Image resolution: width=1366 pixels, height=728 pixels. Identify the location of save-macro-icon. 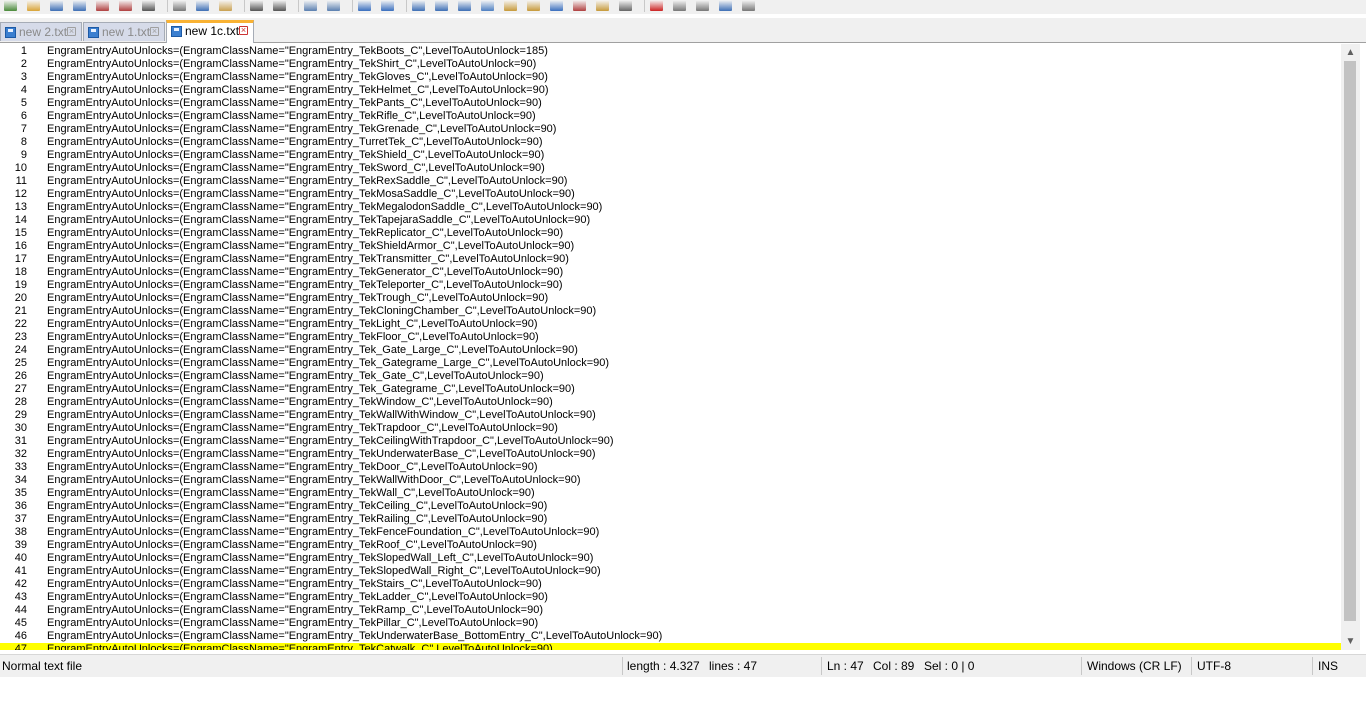
(748, 5).